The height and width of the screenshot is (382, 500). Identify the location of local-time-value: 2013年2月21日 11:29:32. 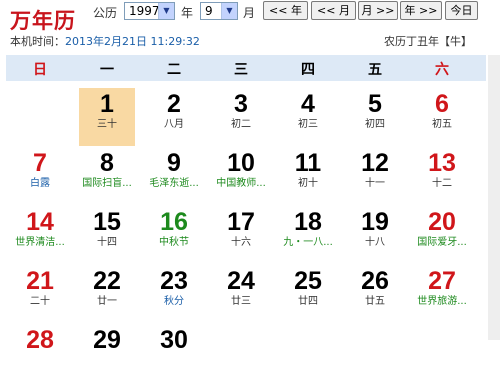
(132, 41).